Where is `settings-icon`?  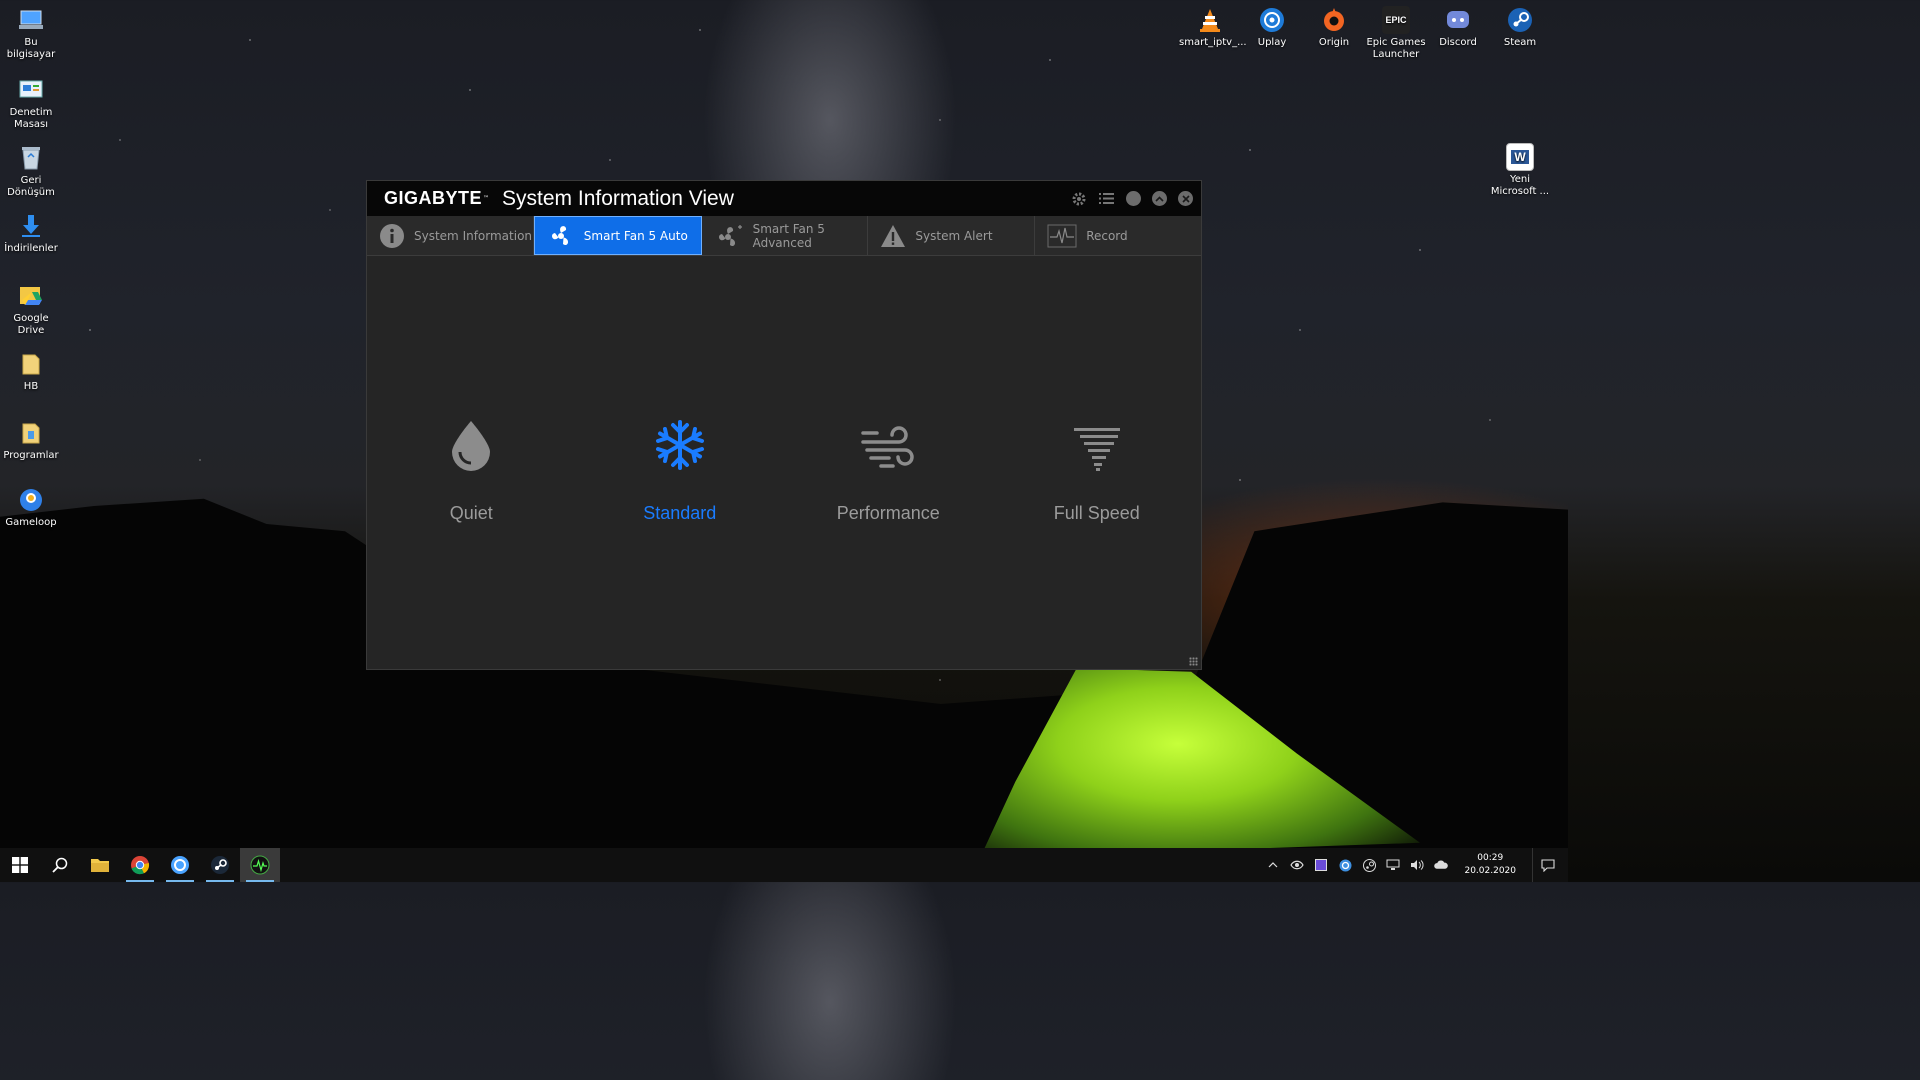 settings-icon is located at coordinates (1078, 198).